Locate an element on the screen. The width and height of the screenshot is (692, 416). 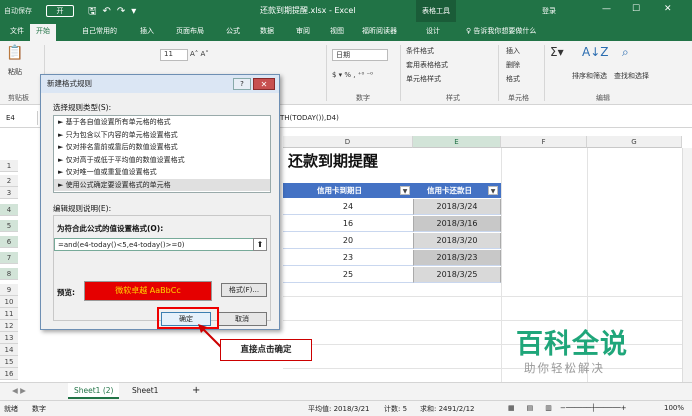
format-preview: 微软卓越 AaBbCc is located at coordinates (148, 291).